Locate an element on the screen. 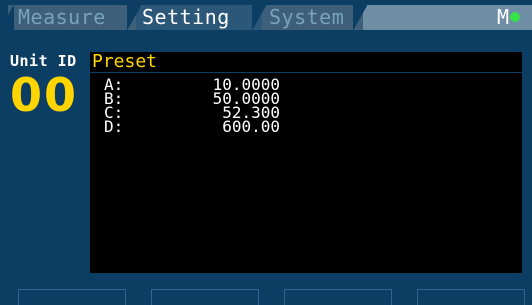 The height and width of the screenshot is (305, 532). tab-system: System is located at coordinates (311, 17).